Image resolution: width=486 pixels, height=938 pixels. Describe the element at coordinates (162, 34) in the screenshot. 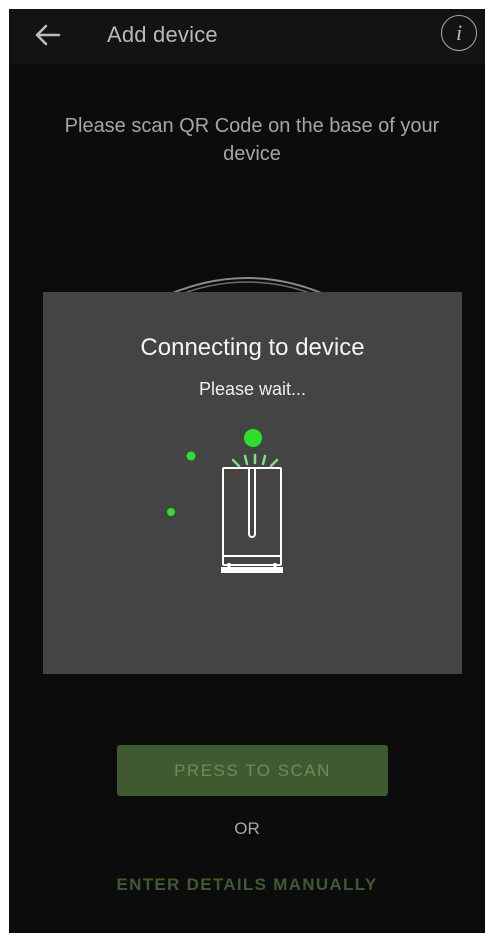

I see `page-title: Add device` at that location.